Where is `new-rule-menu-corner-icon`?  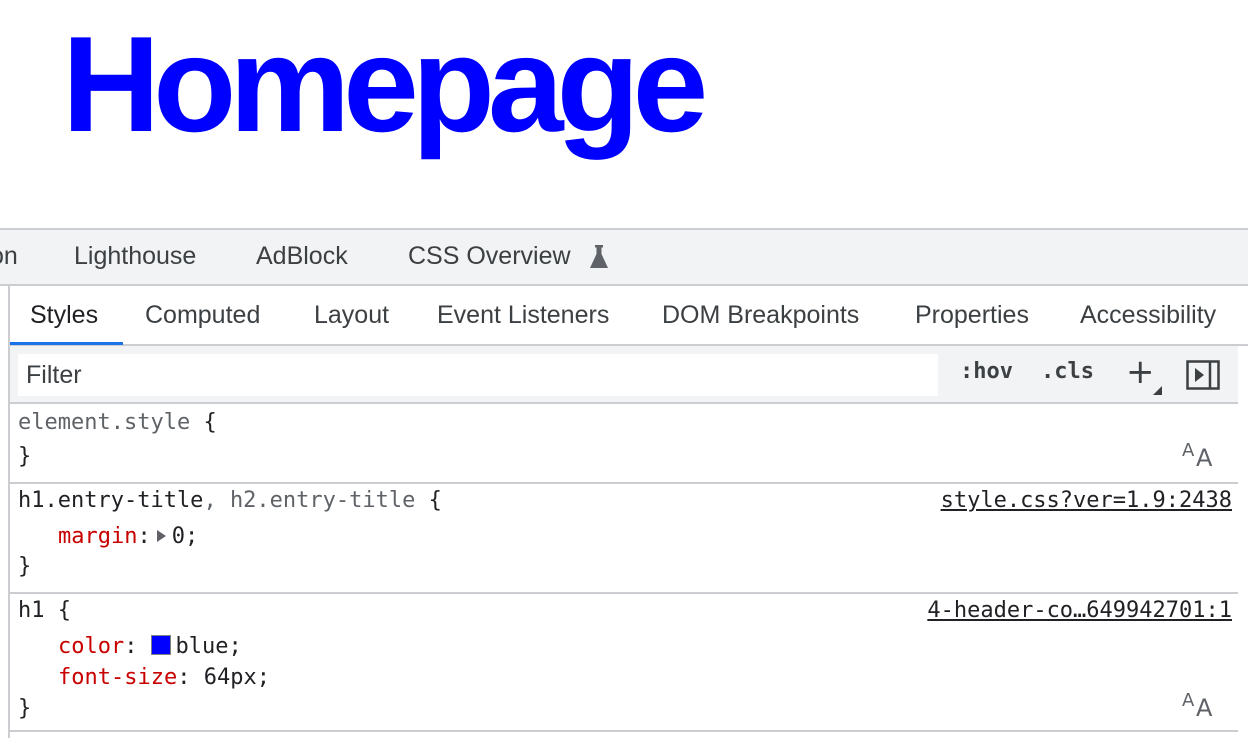 new-rule-menu-corner-icon is located at coordinates (1157, 390).